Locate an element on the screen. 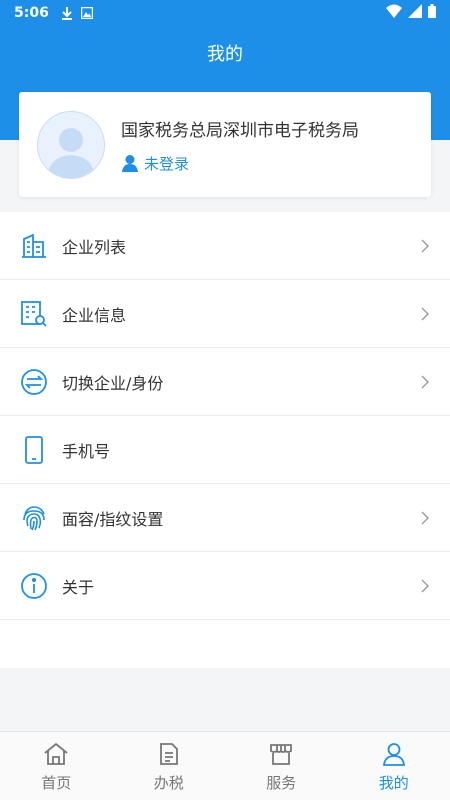  login-status: 未登录 is located at coordinates (240, 163).